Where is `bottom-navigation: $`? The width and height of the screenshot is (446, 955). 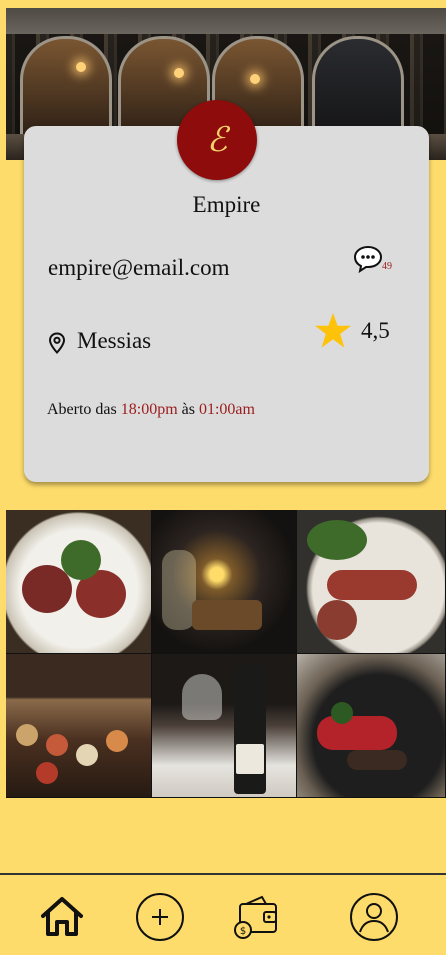 bottom-navigation: $ is located at coordinates (223, 915).